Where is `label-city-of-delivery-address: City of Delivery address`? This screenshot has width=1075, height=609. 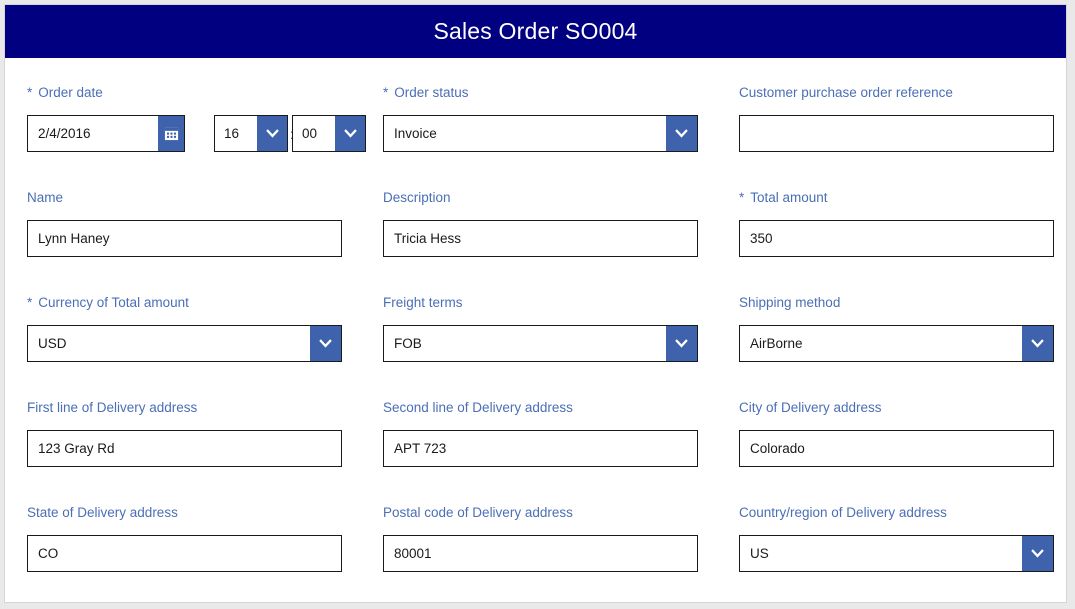
label-city-of-delivery-address: City of Delivery address is located at coordinates (810, 407).